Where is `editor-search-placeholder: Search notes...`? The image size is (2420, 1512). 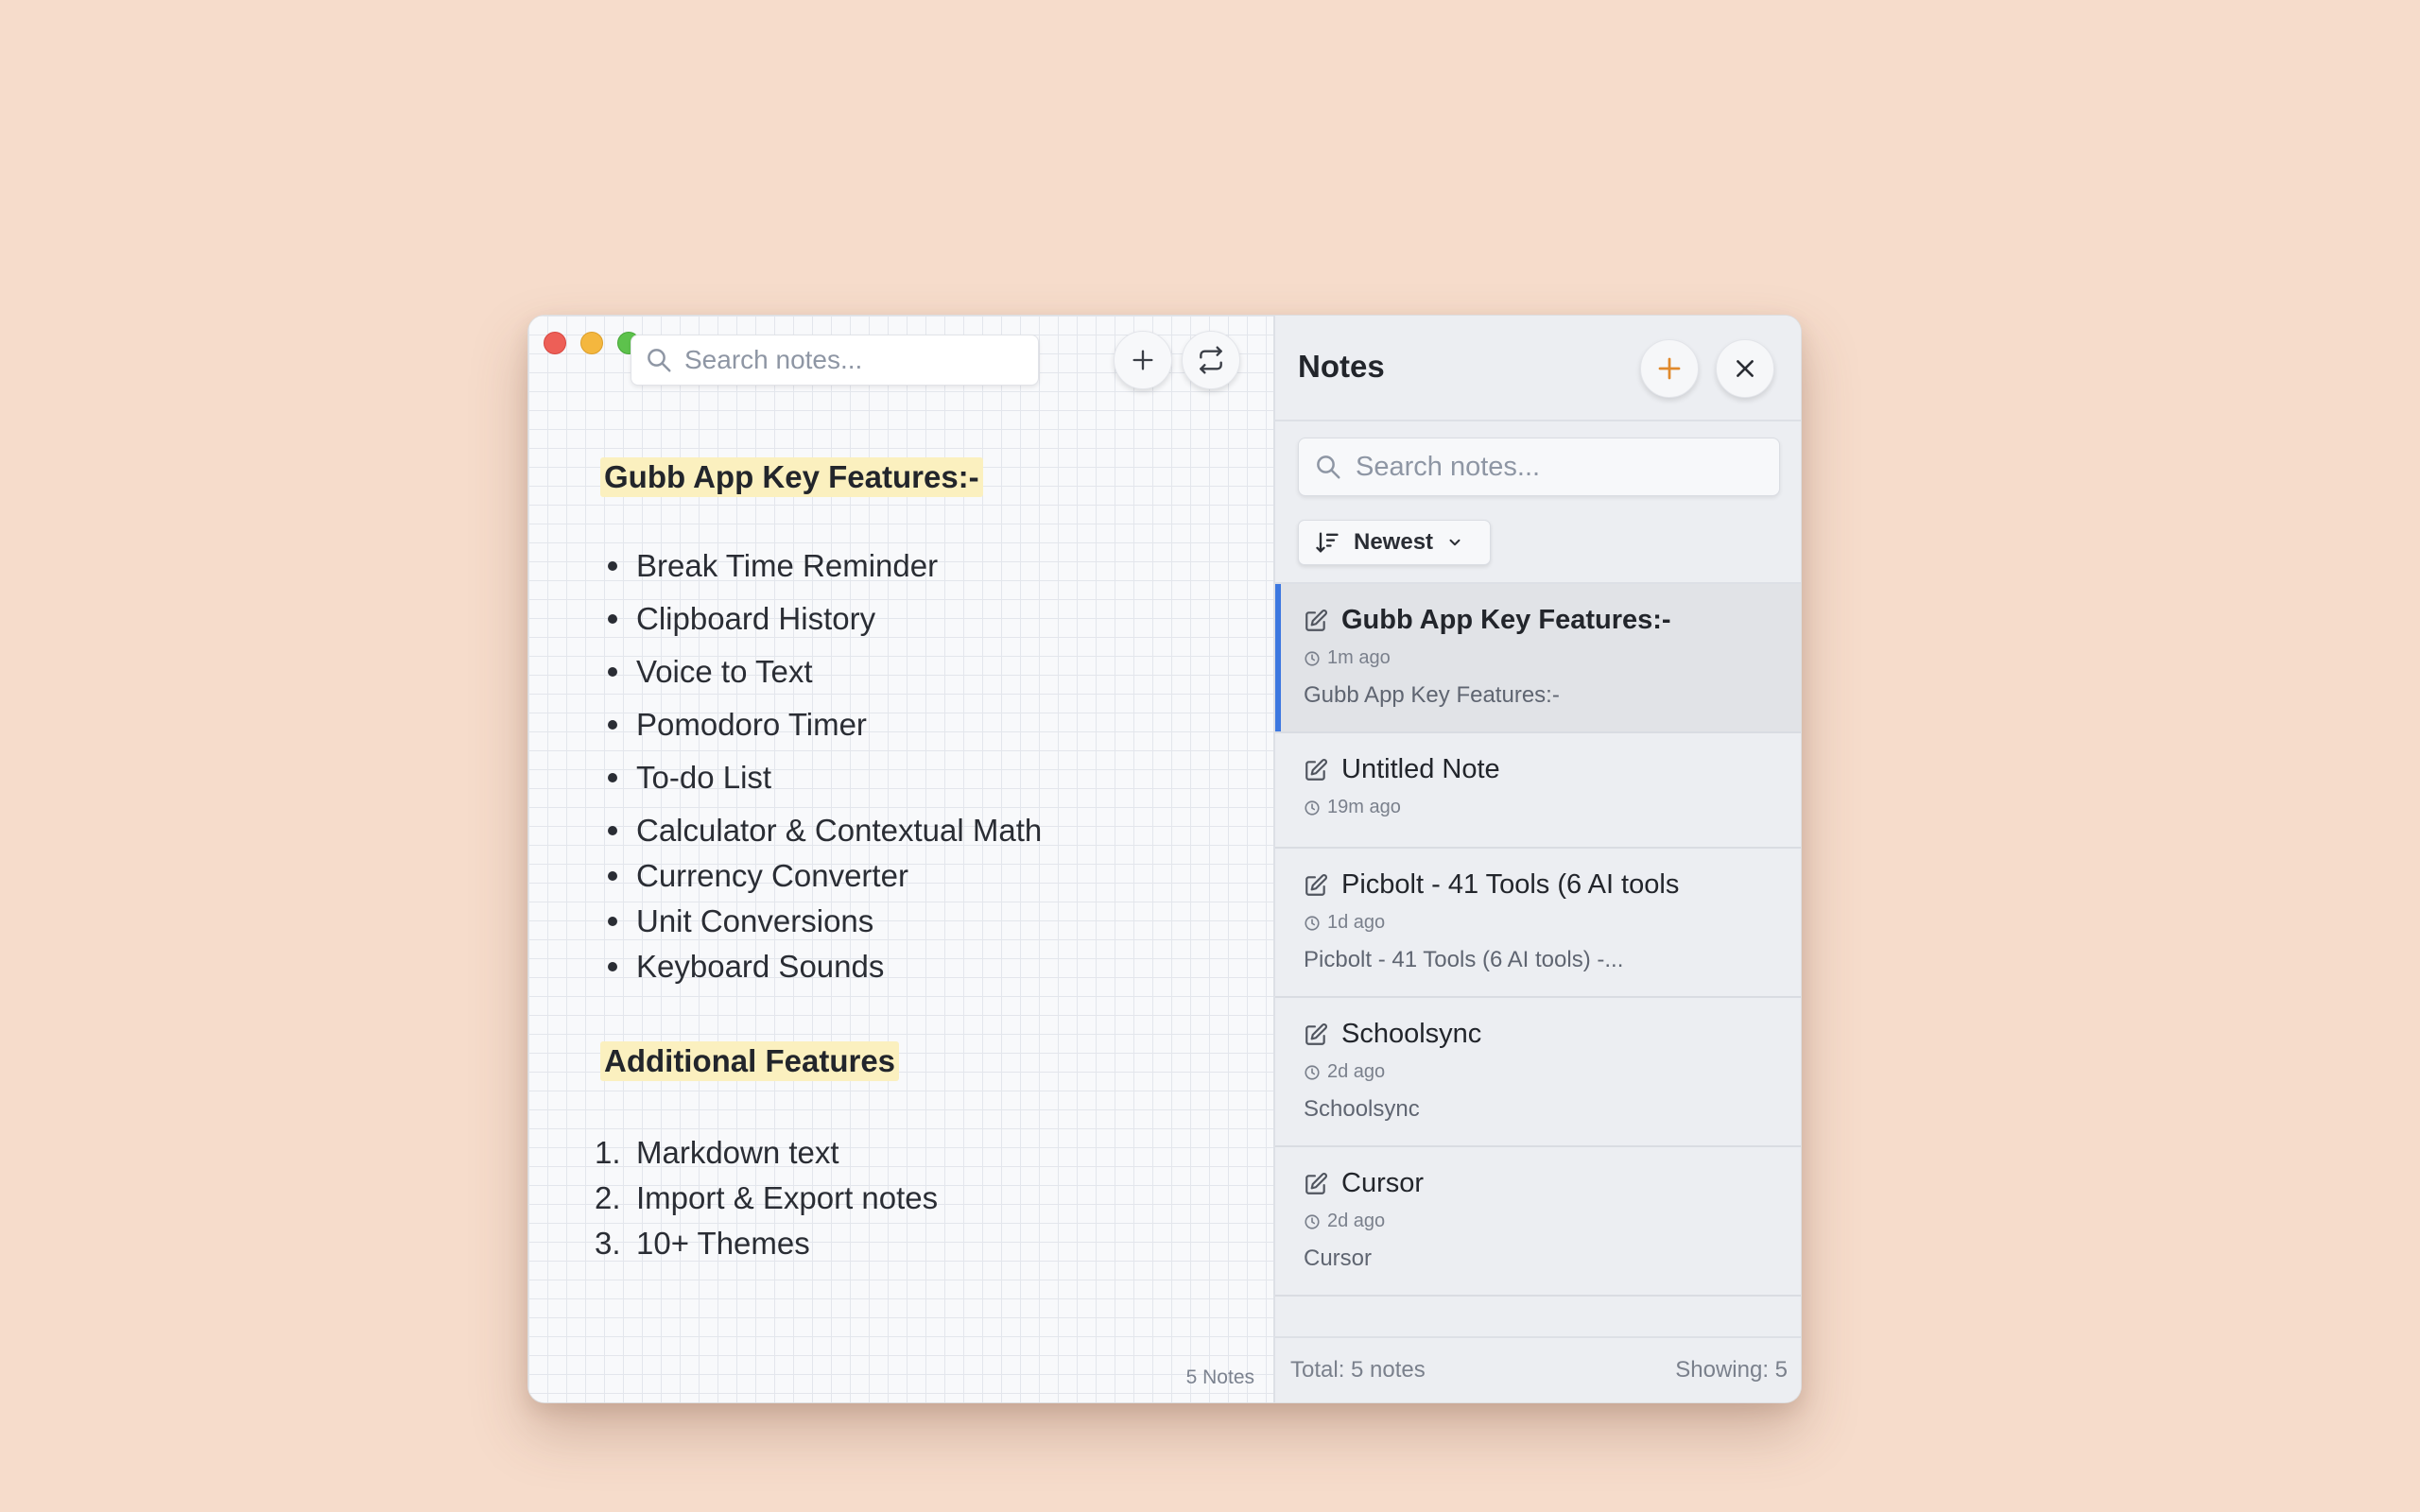
editor-search-placeholder: Search notes... is located at coordinates (774, 359).